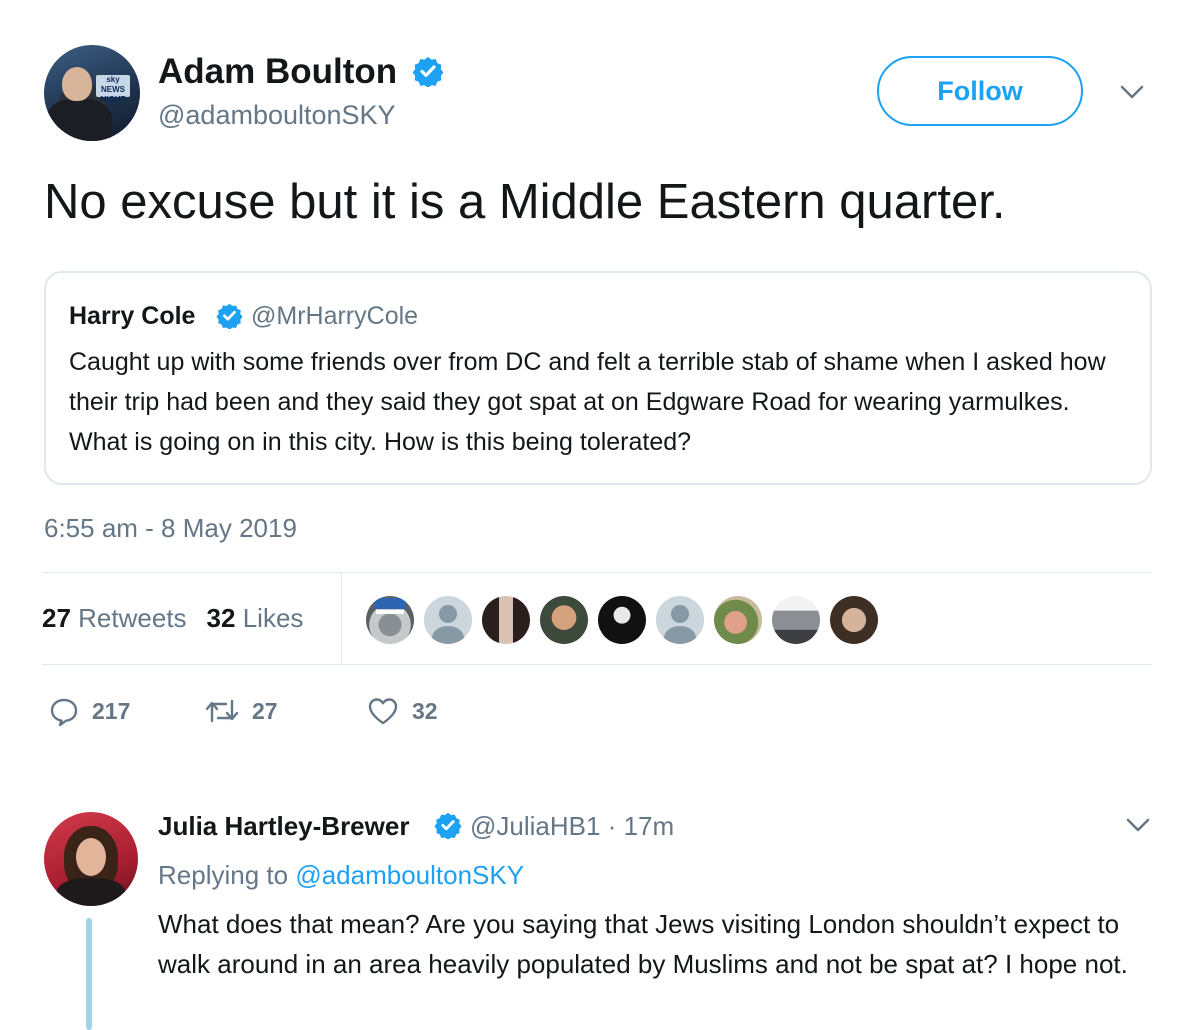 The image size is (1200, 1030). I want to click on reply-author-meta: @JuliaHB1 · 17m, so click(572, 826).